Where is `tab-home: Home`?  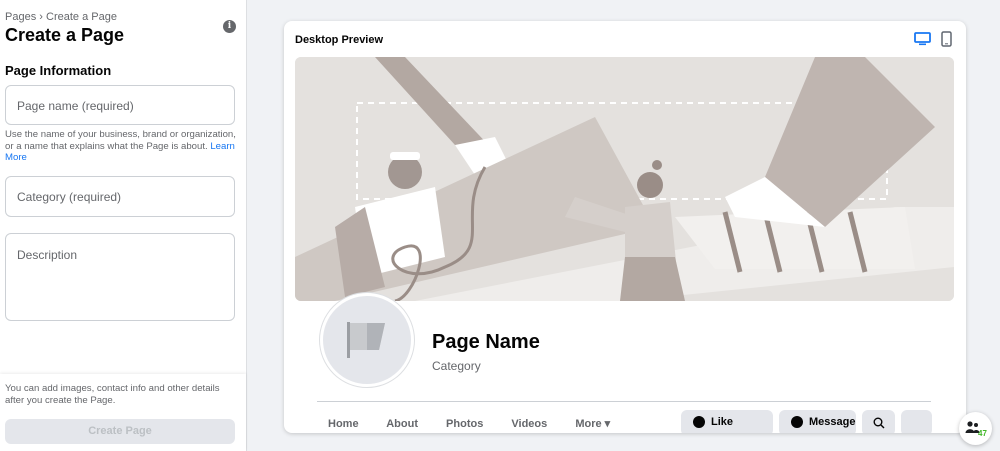
tab-home: Home is located at coordinates (343, 424).